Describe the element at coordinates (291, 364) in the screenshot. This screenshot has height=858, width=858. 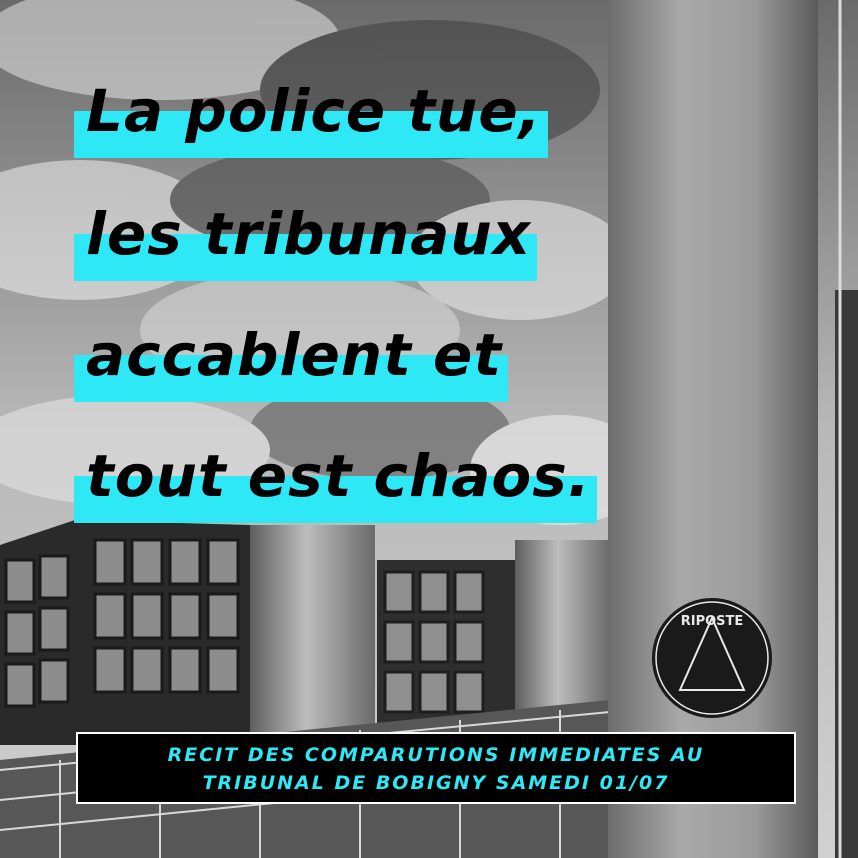
I see `headline-line-3: accablent et` at that location.